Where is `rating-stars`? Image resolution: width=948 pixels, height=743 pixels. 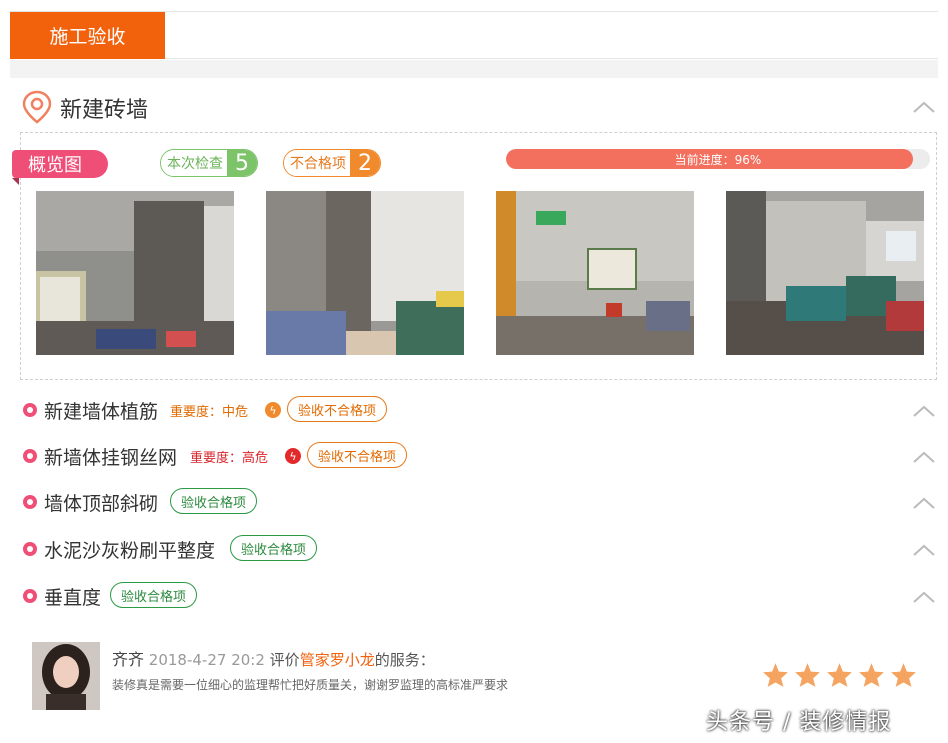 rating-stars is located at coordinates (839, 675).